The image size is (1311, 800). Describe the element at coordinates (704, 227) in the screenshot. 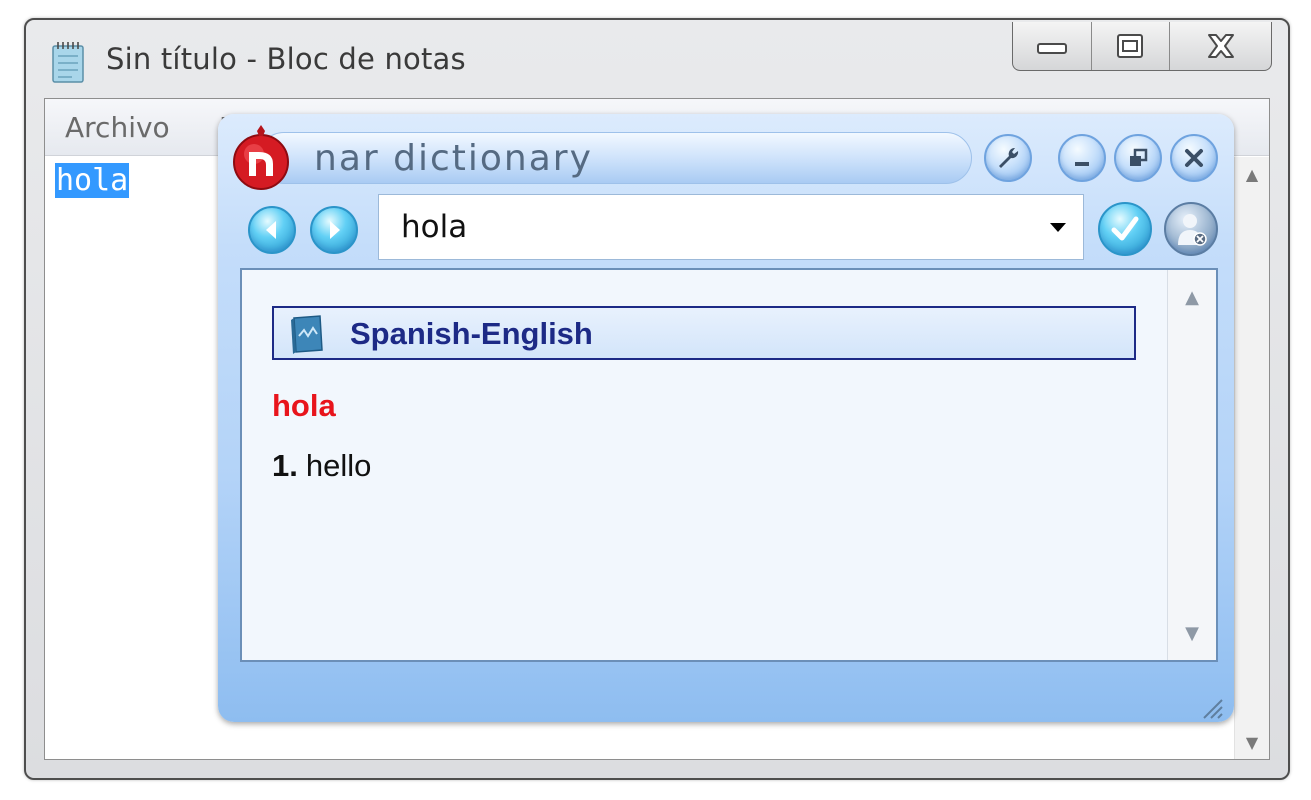

I see `search-input` at that location.